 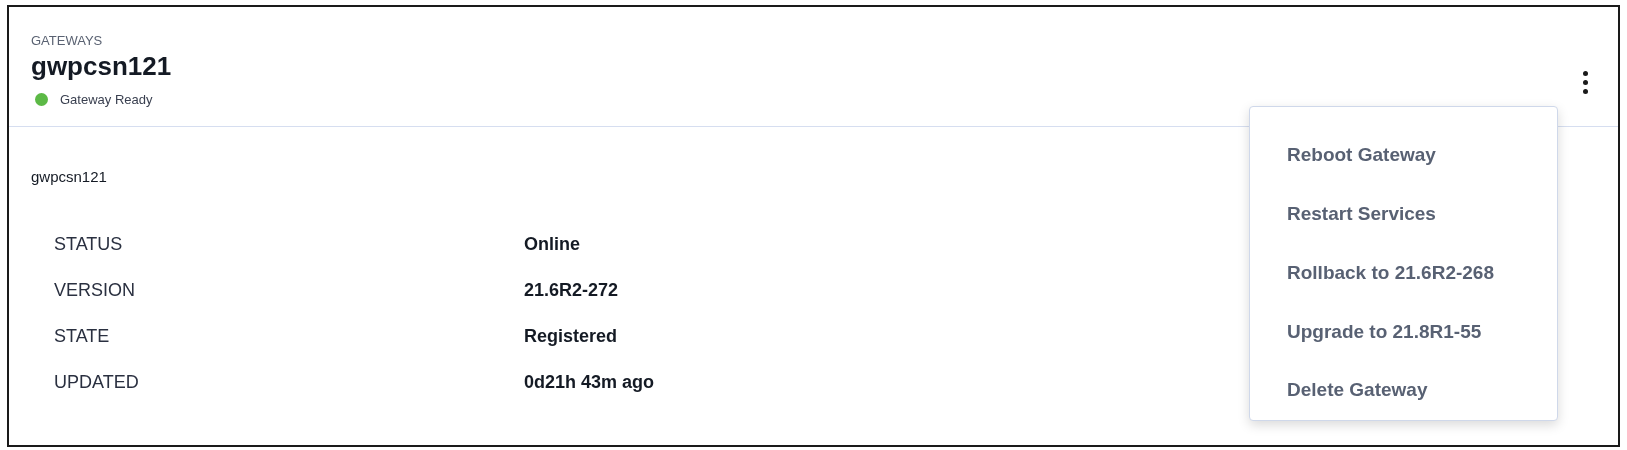 What do you see at coordinates (1403, 332) in the screenshot?
I see `menu-item: Upgrade to 21.8R1-55` at bounding box center [1403, 332].